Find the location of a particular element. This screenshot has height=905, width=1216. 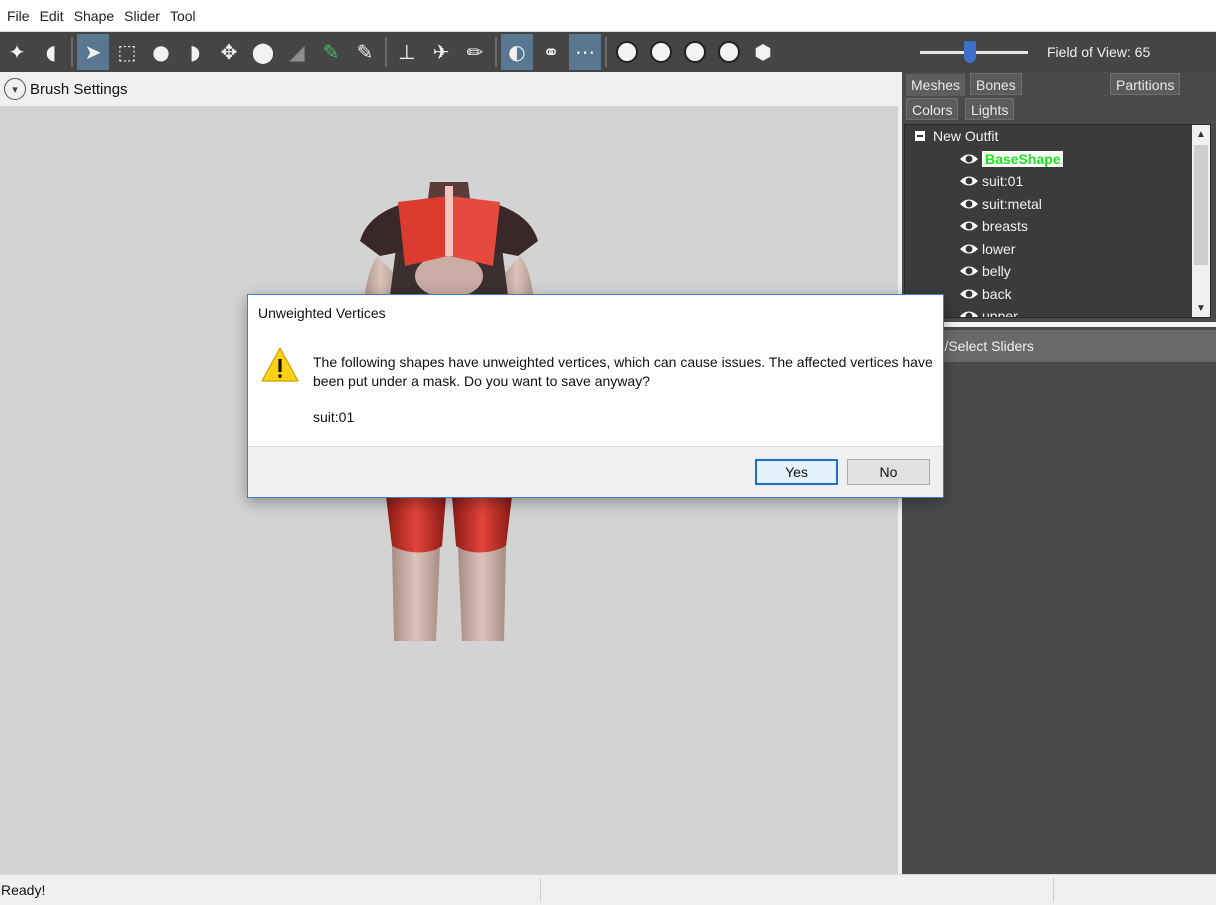

undiff-brush-button: ◢ is located at coordinates (297, 52).